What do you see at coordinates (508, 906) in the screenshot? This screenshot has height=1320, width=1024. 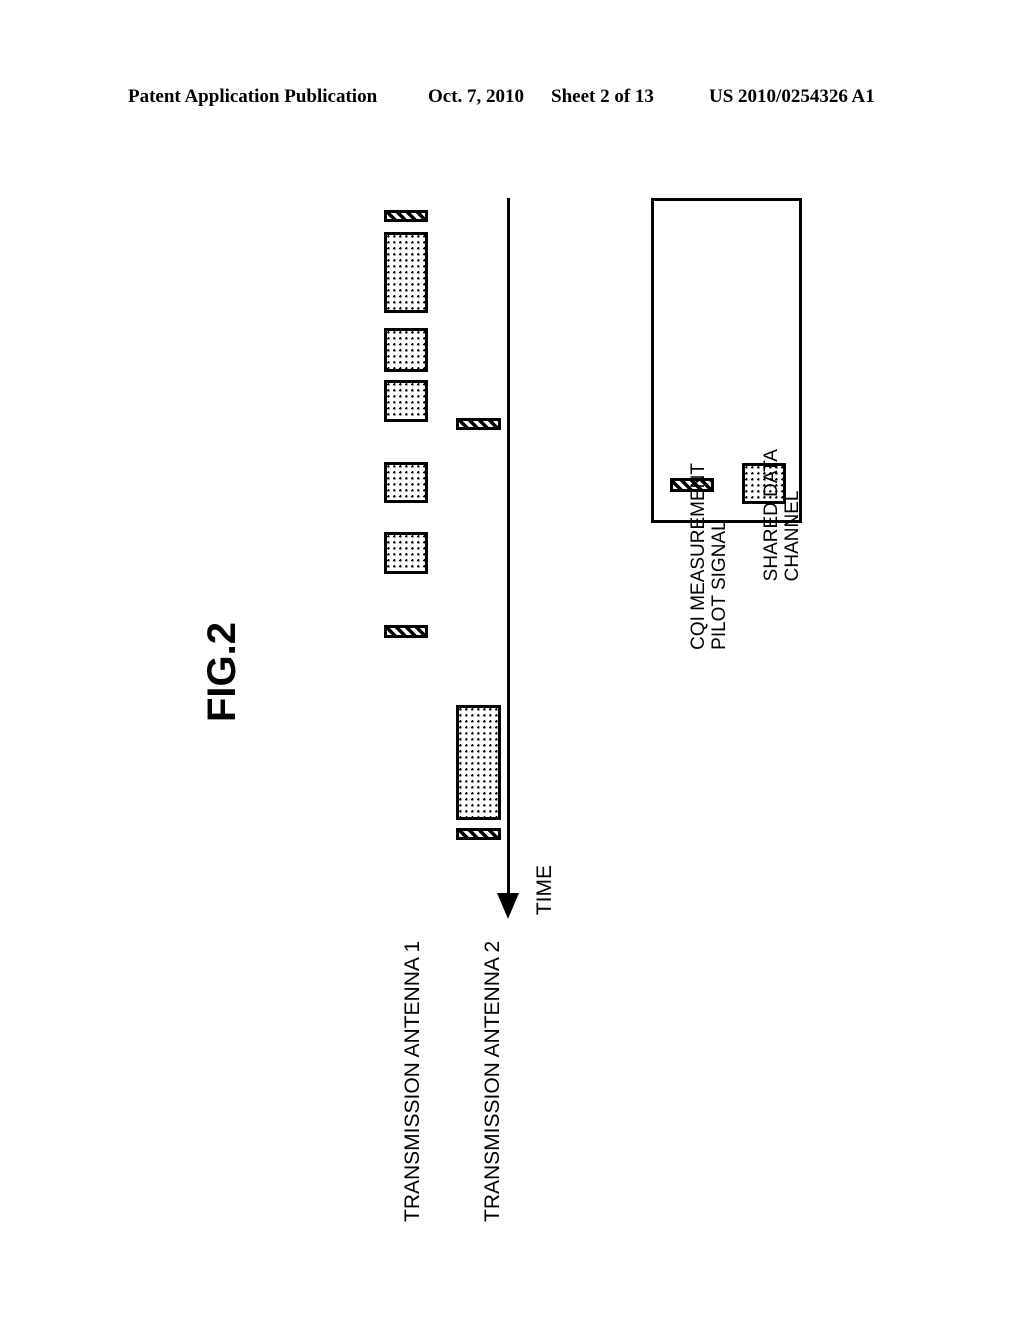 I see `time-axis-arrowhead-icon` at bounding box center [508, 906].